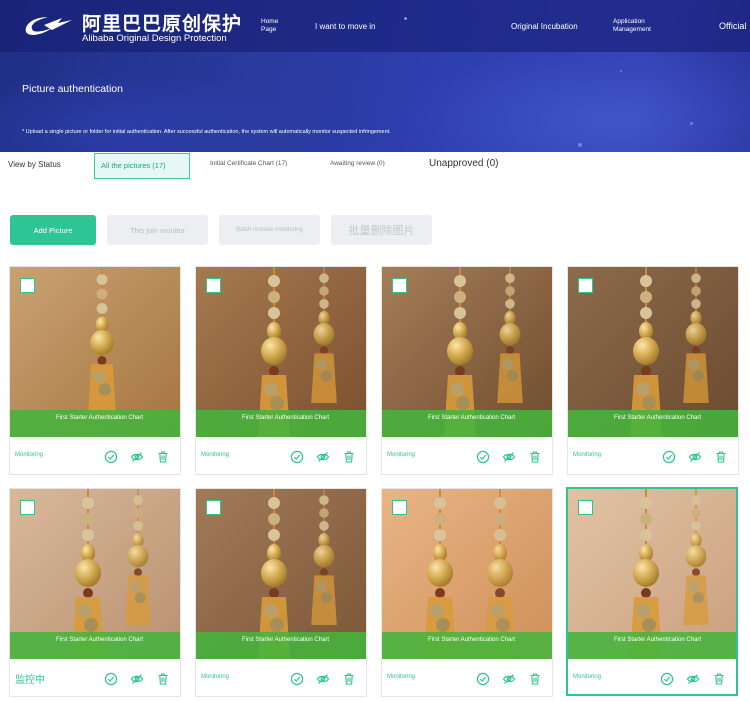 Image resolution: width=750 pixels, height=702 pixels. I want to click on view-by-status-label: View by Status, so click(34, 164).